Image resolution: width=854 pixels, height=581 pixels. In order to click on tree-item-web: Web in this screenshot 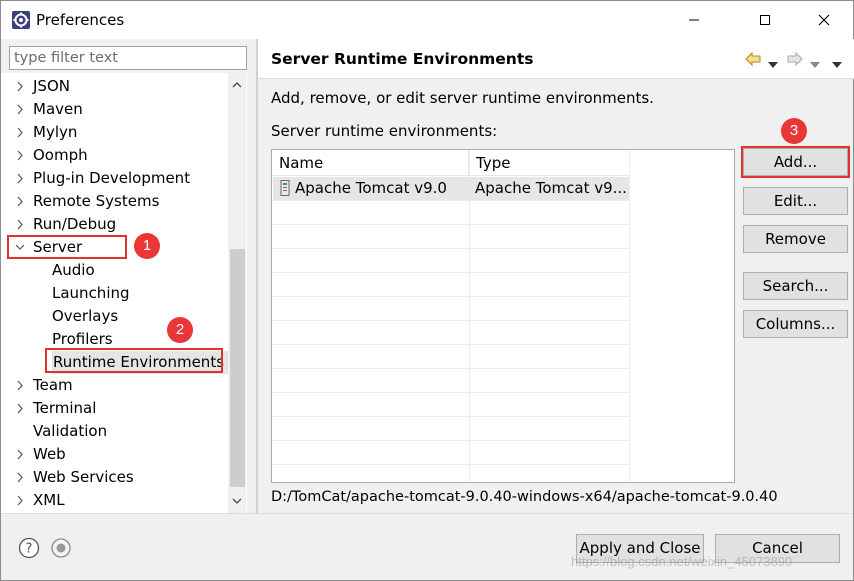, I will do `click(114, 454)`.